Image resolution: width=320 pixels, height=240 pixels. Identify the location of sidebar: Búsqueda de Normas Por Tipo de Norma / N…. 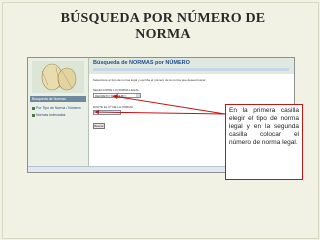
(58, 115).